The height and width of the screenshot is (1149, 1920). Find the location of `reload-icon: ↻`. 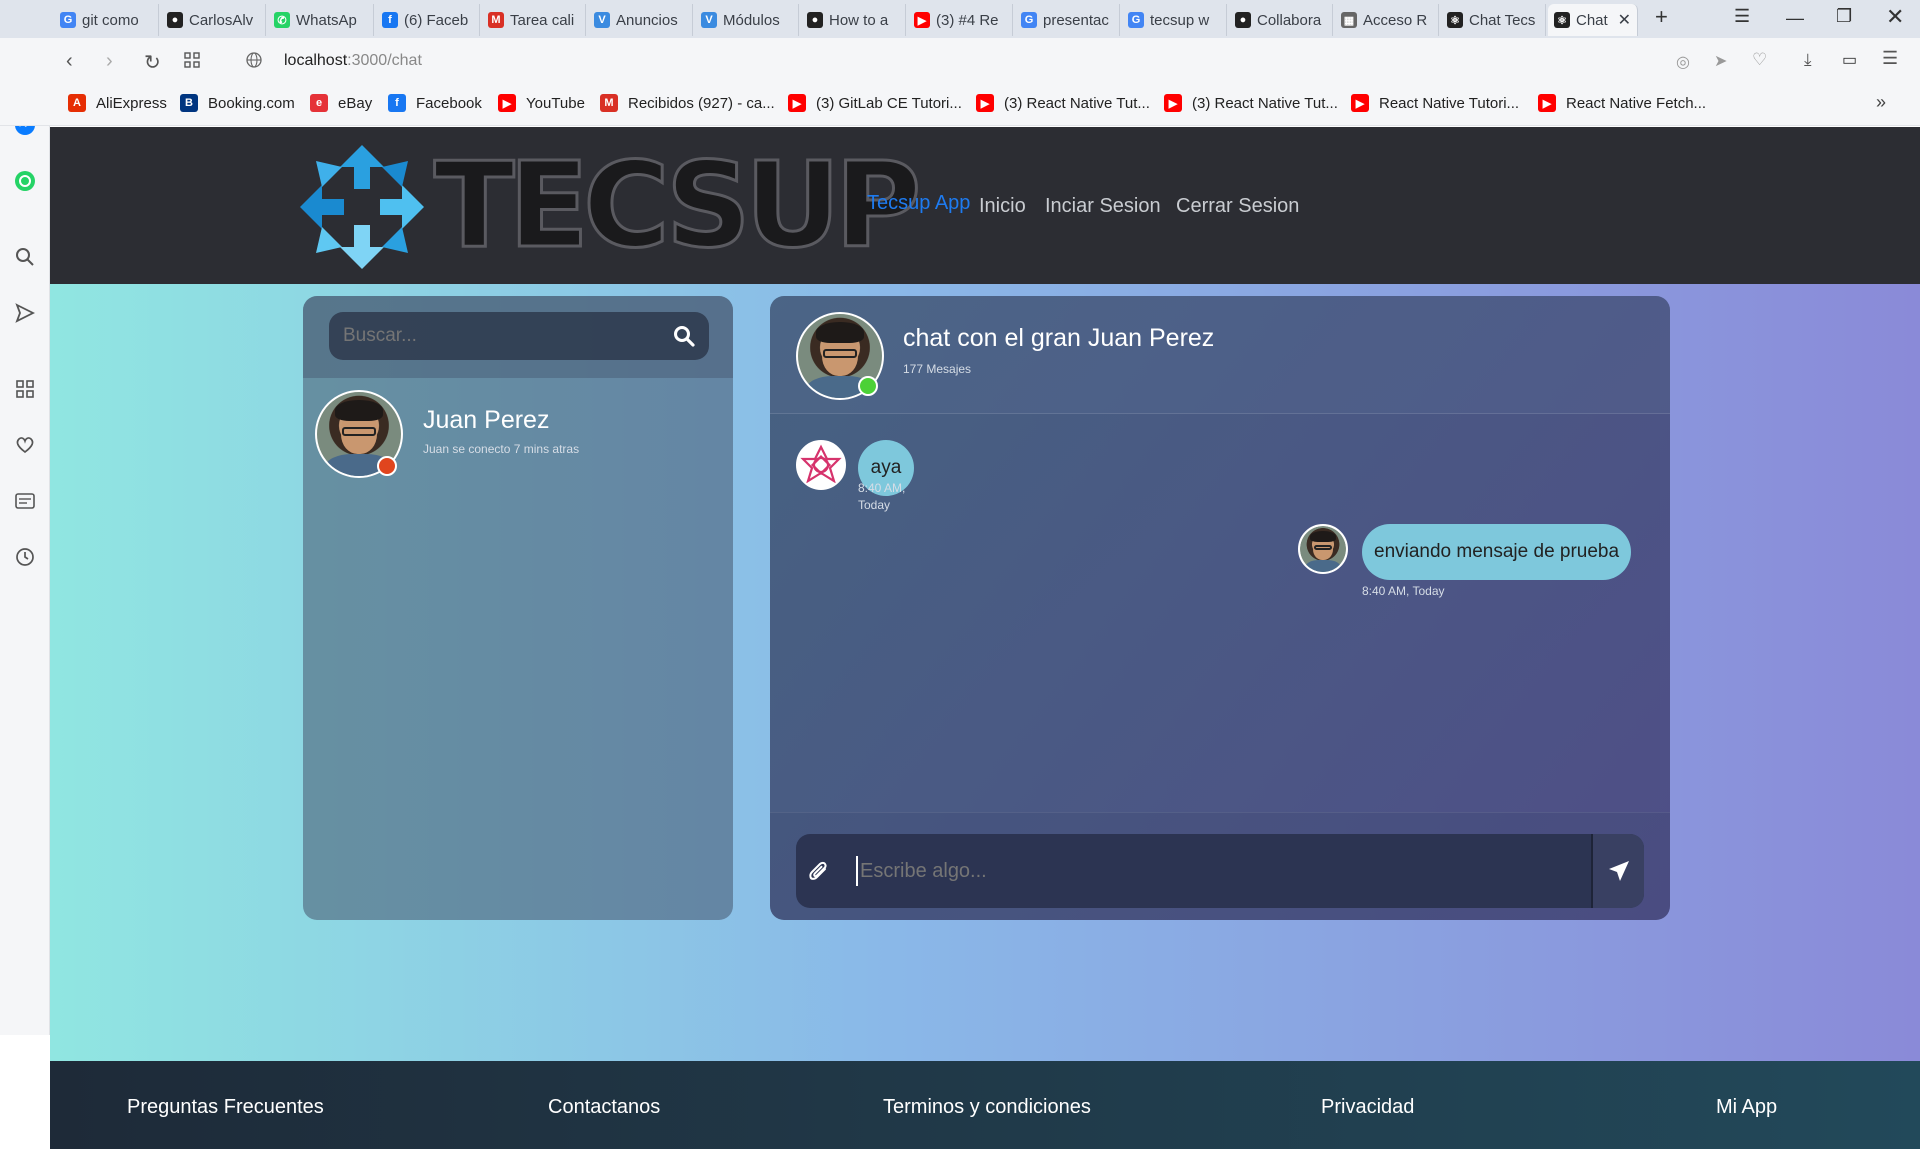

reload-icon: ↻ is located at coordinates (152, 62).